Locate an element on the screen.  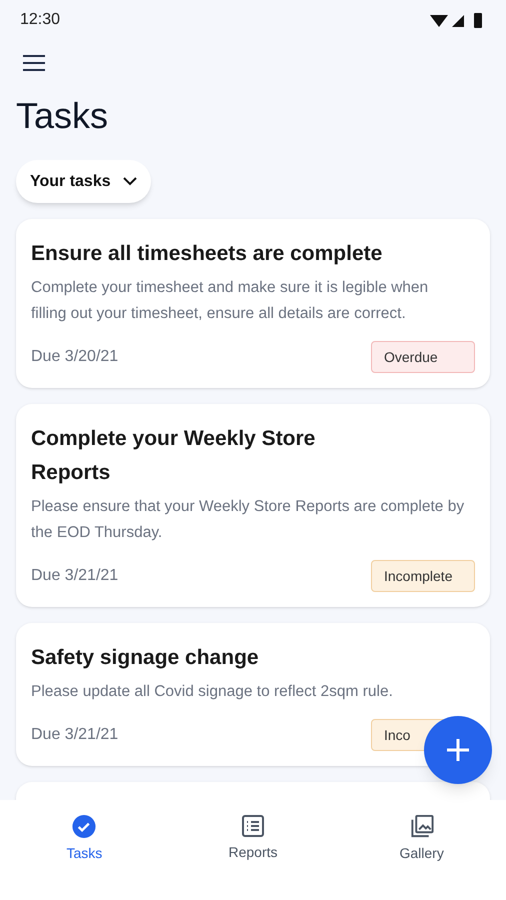
plus-icon is located at coordinates (458, 750).